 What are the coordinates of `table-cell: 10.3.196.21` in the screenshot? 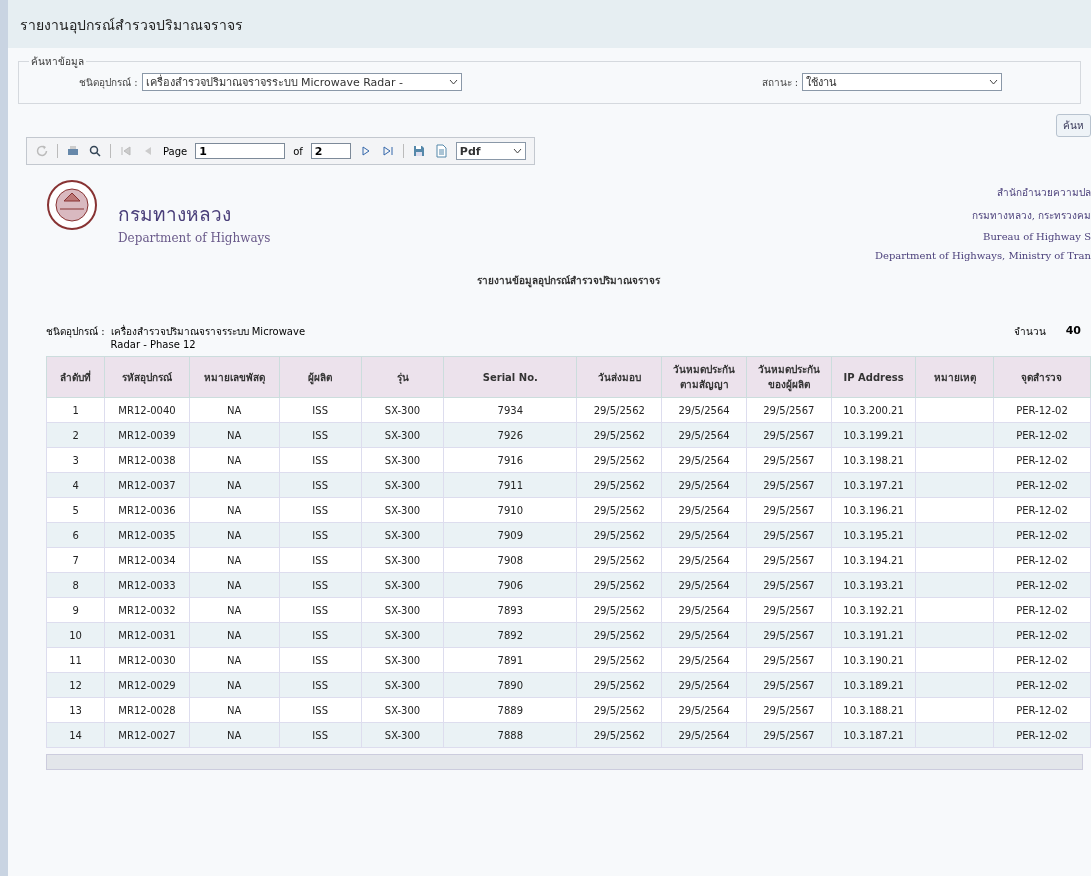 It's located at (873, 510).